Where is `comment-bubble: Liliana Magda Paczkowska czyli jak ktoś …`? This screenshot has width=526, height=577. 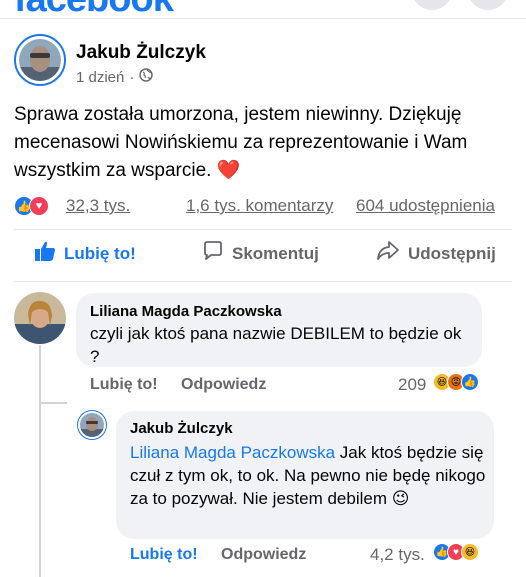
comment-bubble: Liliana Magda Paczkowska czyli jak ktoś … is located at coordinates (279, 330).